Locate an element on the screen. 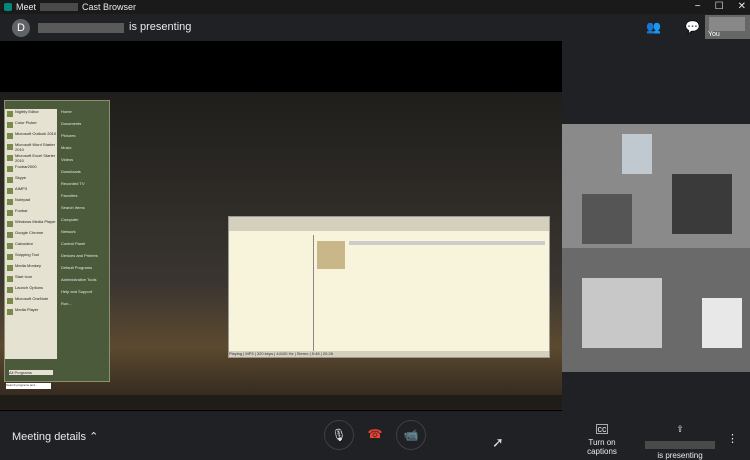  mic-button: 🎙 is located at coordinates (339, 435).